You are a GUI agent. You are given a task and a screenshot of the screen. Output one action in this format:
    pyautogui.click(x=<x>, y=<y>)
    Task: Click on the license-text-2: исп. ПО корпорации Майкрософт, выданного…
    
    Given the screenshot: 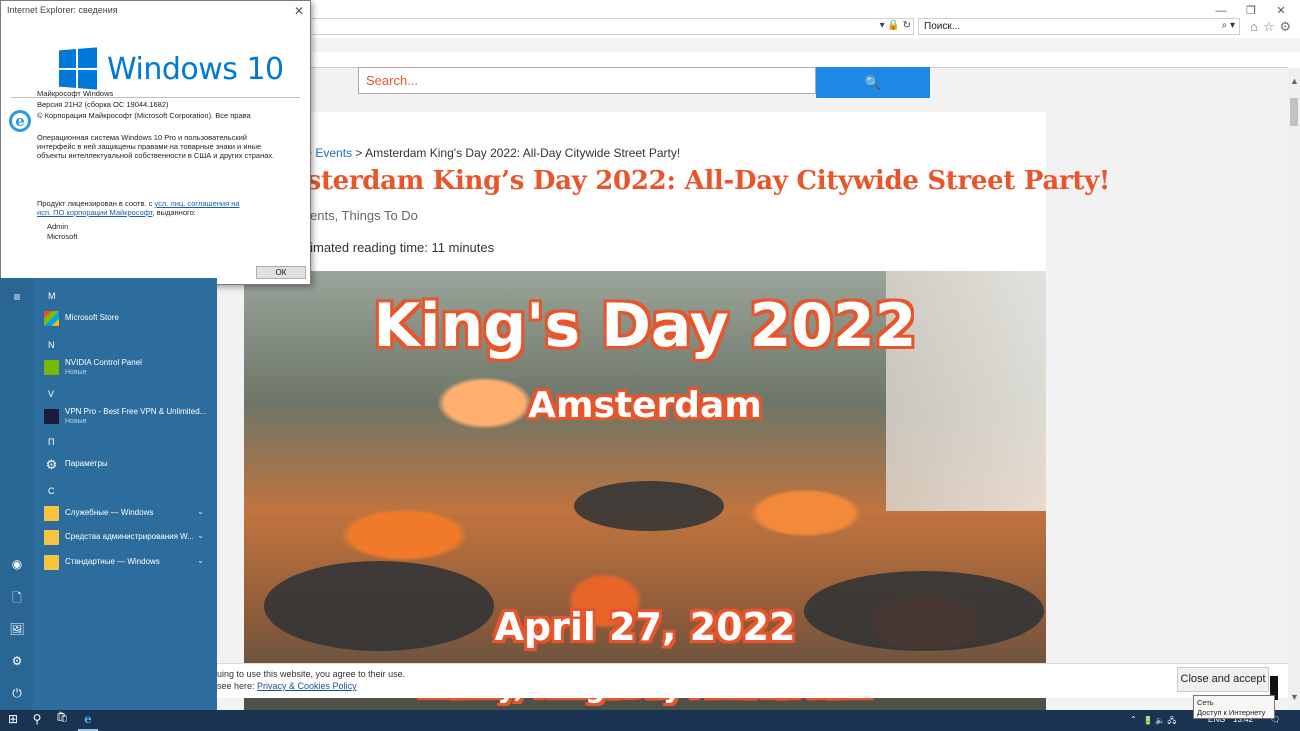 What is the action you would take?
    pyautogui.click(x=116, y=213)
    